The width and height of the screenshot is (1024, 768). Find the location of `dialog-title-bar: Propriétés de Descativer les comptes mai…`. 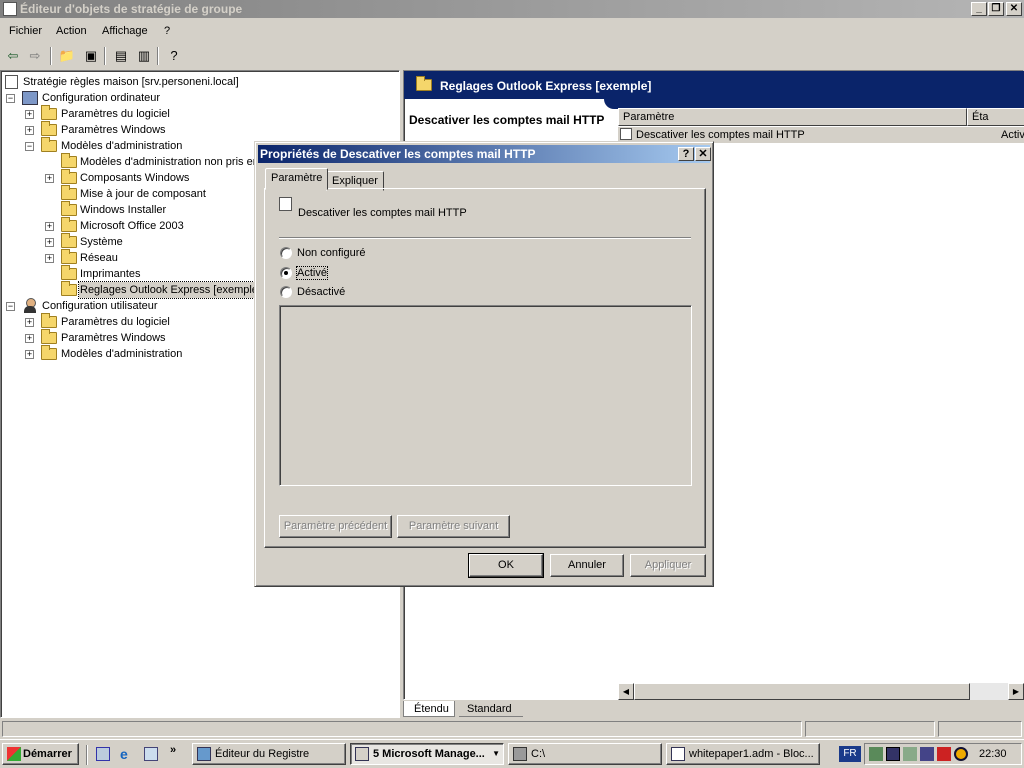

dialog-title-bar: Propriétés de Descativer les comptes mai… is located at coordinates (484, 154).